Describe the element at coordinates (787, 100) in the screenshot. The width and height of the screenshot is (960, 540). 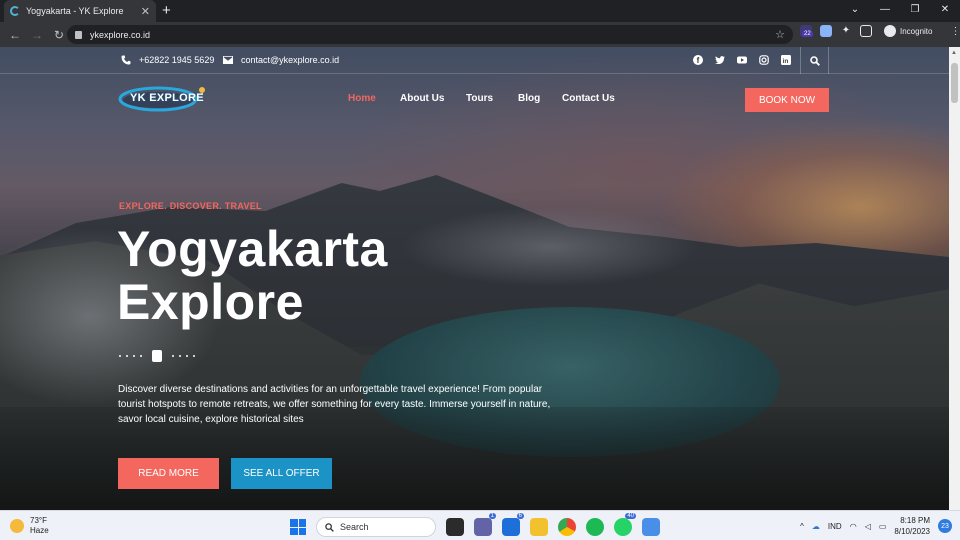
I see `book-now-button: BOOK NOW` at that location.